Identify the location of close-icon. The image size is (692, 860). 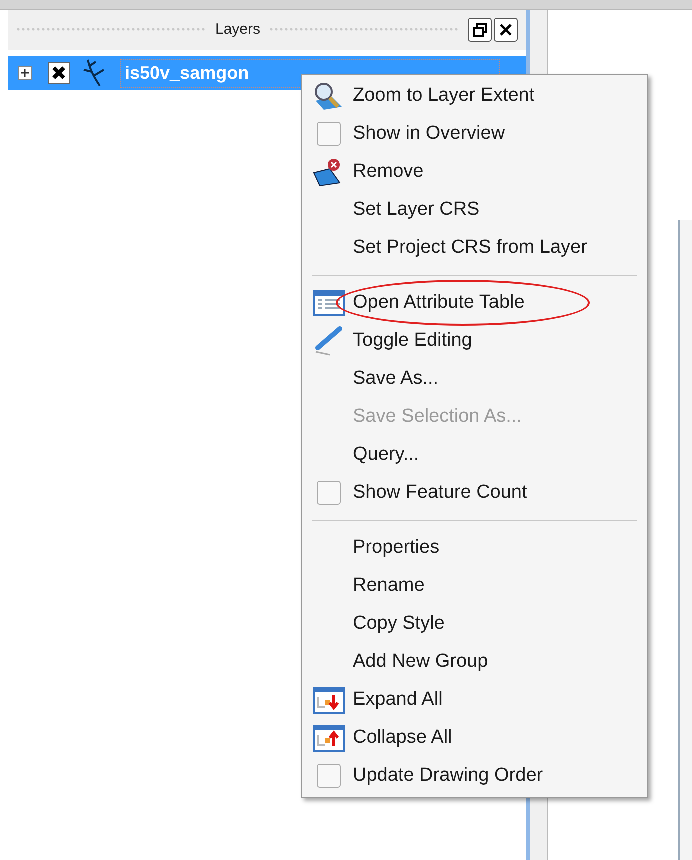
(506, 30).